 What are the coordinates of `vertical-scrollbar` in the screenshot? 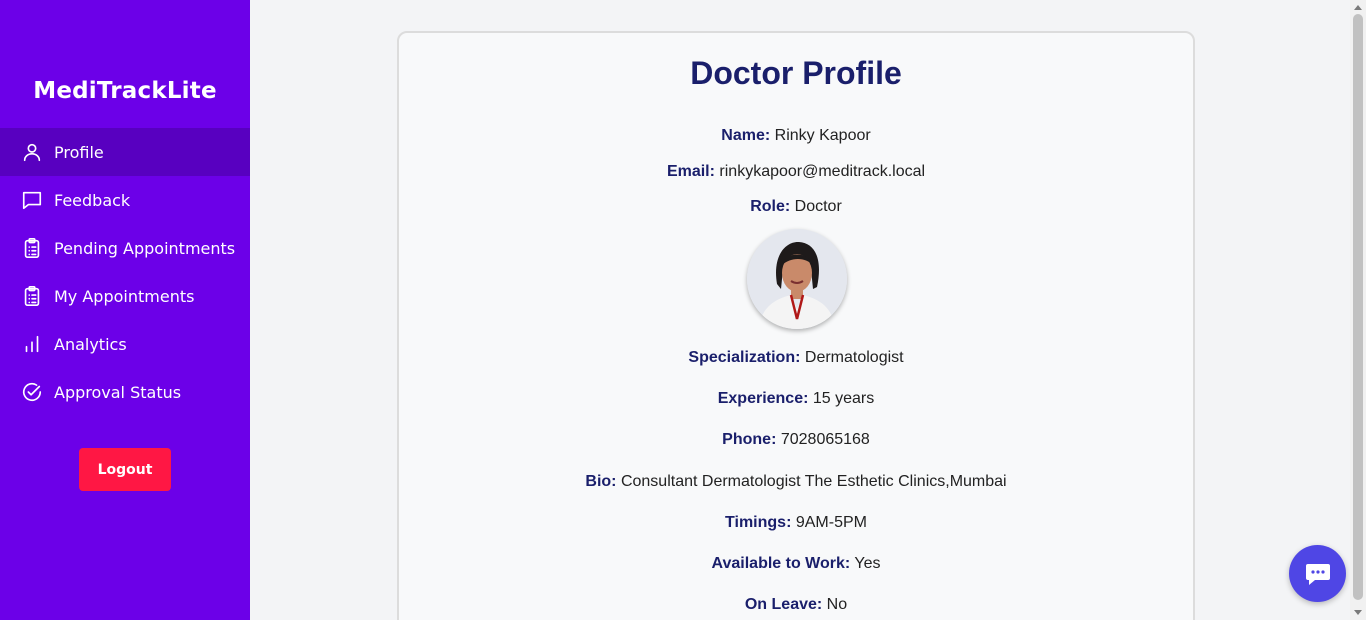 It's located at (1358, 310).